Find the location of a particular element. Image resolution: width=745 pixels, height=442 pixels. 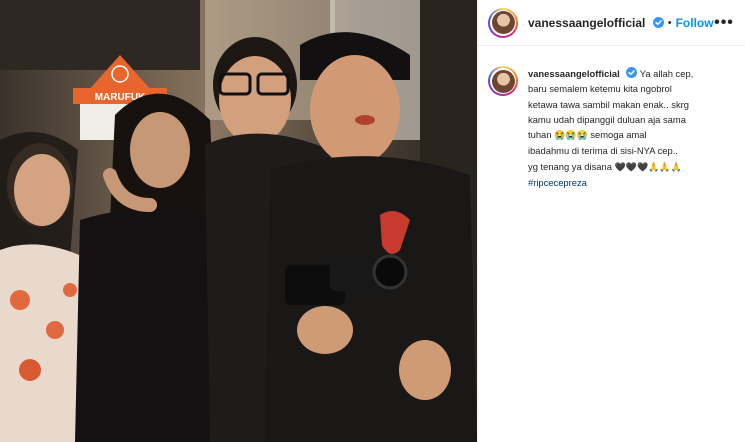

caption-line: baru semalem ketemu kita ngobrol is located at coordinates (600, 89).